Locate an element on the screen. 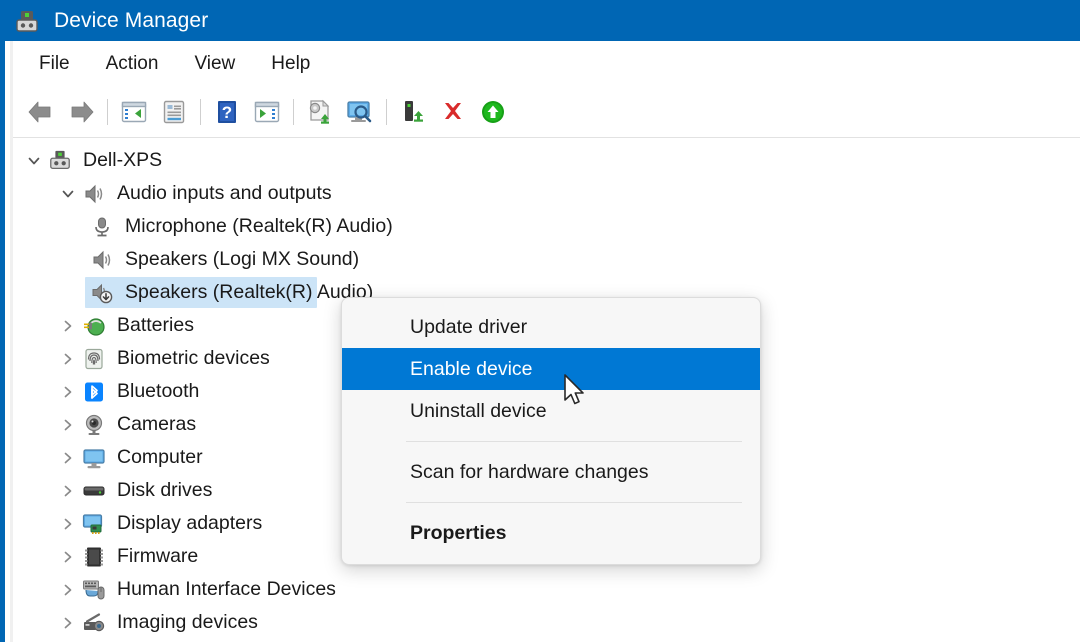 Image resolution: width=1080 pixels, height=642 pixels. device-manager-icon is located at coordinates (27, 21).